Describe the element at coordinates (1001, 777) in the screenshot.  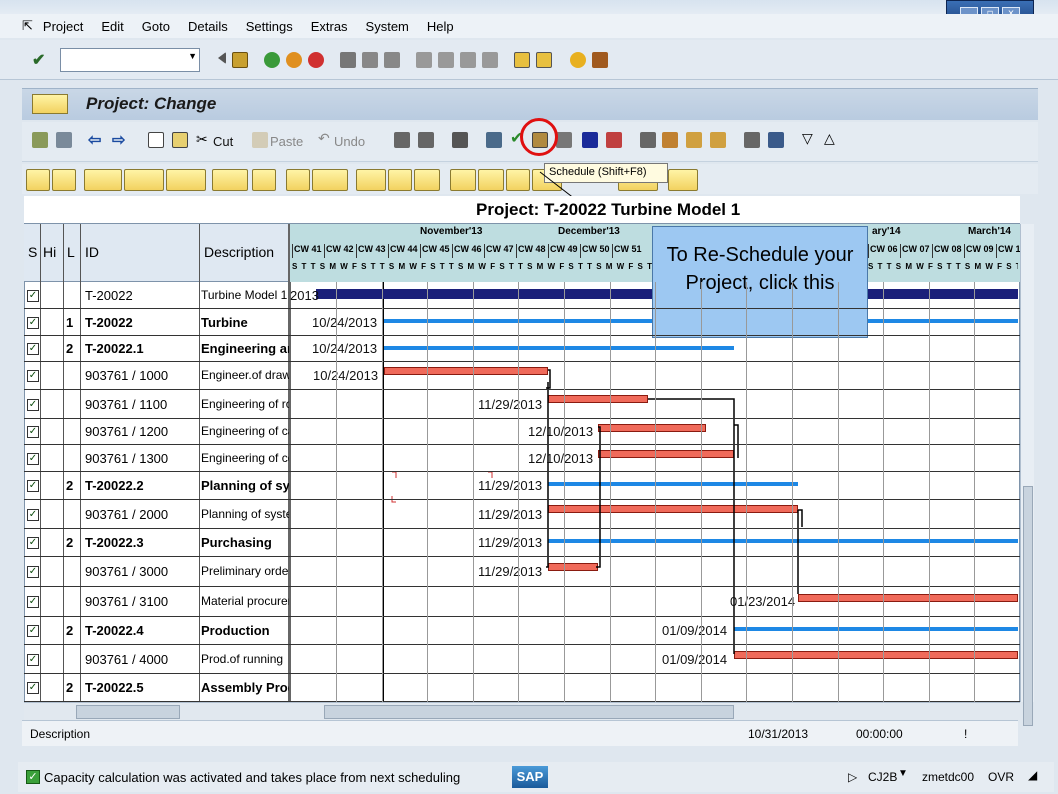
I see `insert-mode: OVR` at that location.